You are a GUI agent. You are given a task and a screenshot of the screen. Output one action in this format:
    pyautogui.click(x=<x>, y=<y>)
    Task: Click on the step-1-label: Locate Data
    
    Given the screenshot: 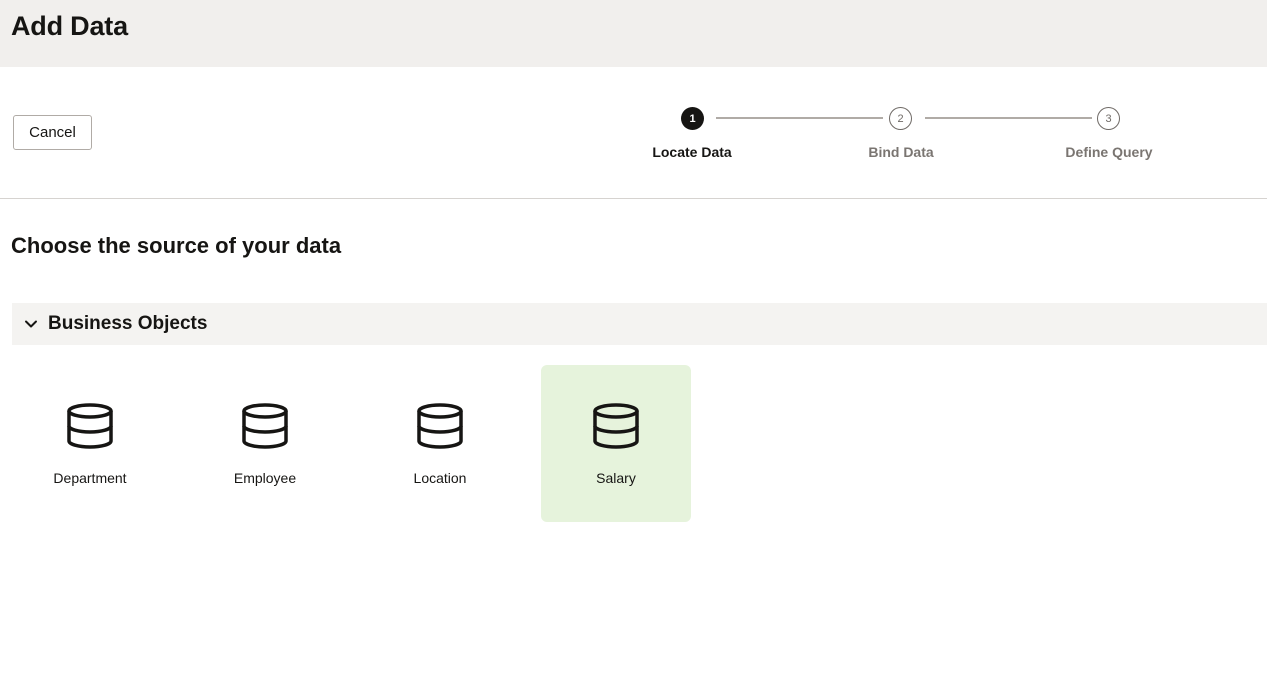 What is the action you would take?
    pyautogui.click(x=691, y=152)
    